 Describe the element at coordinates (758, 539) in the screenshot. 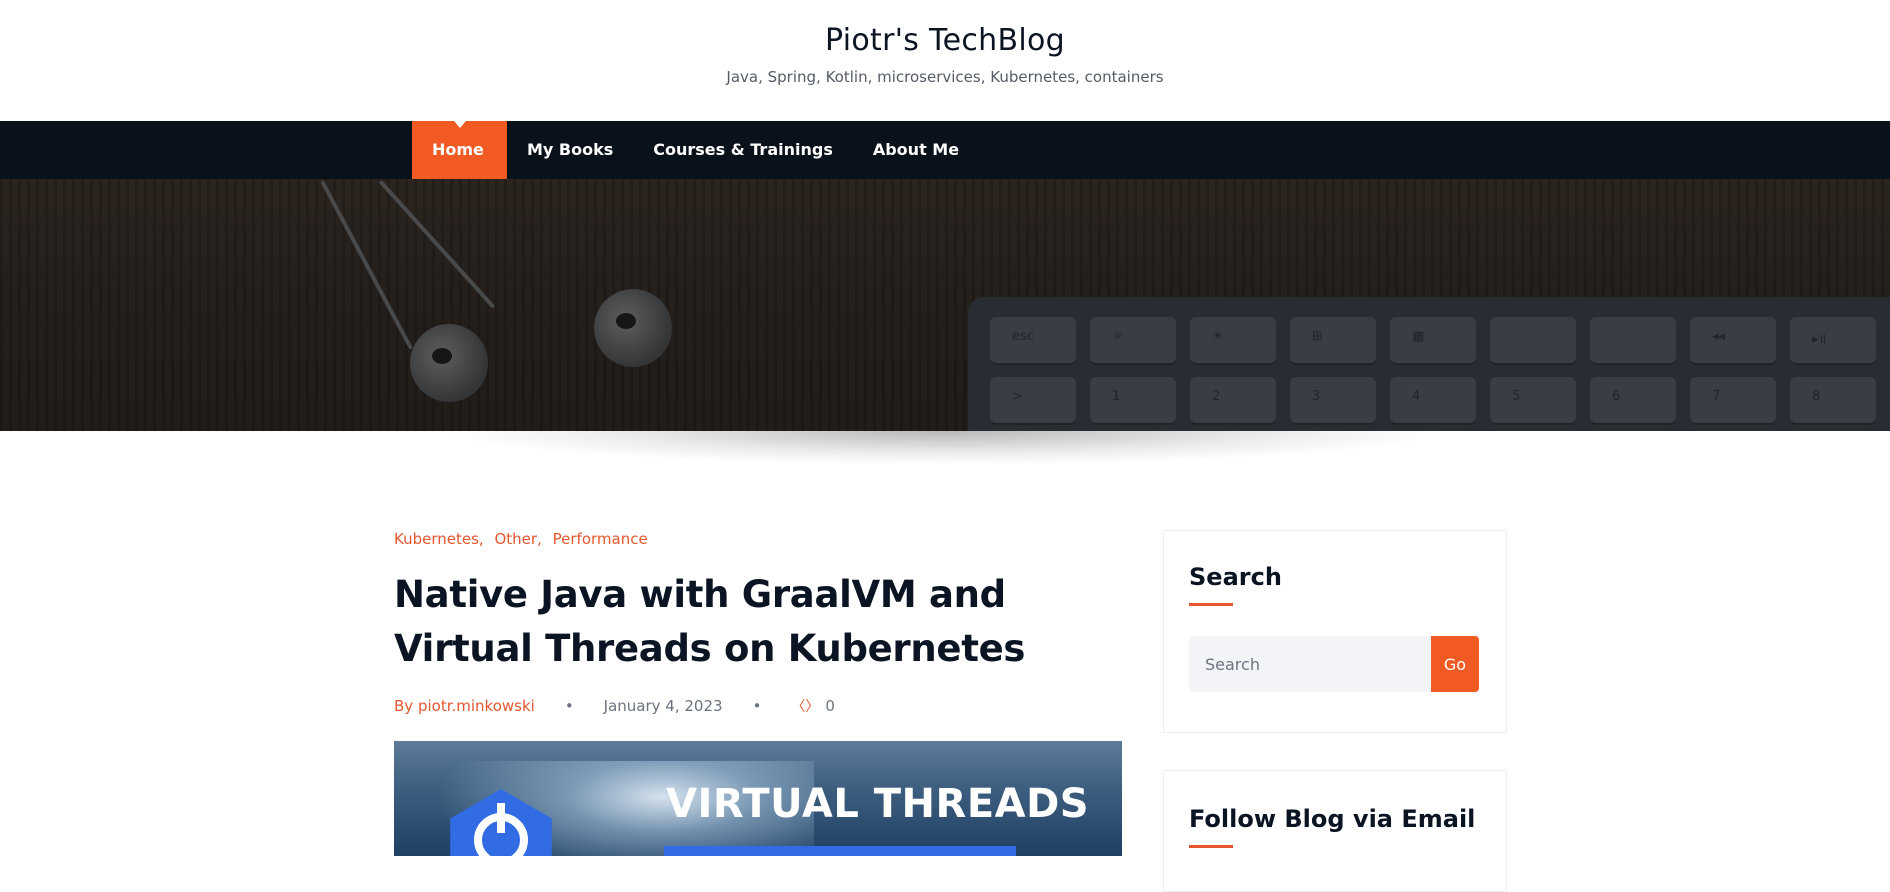

I see `post-categories: Kubernetes, Other, Performance` at that location.